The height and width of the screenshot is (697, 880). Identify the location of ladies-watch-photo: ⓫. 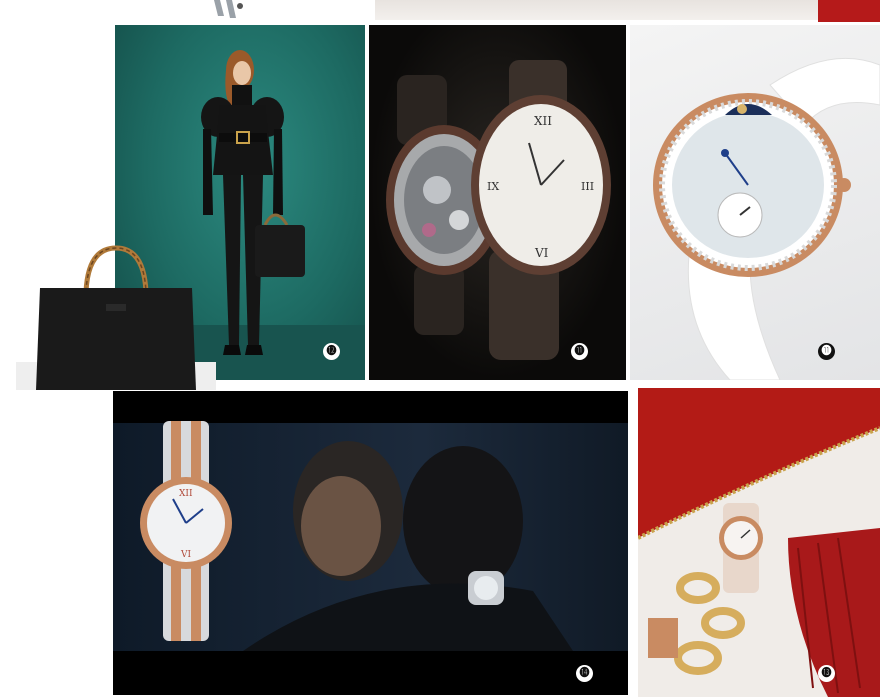
(755, 202).